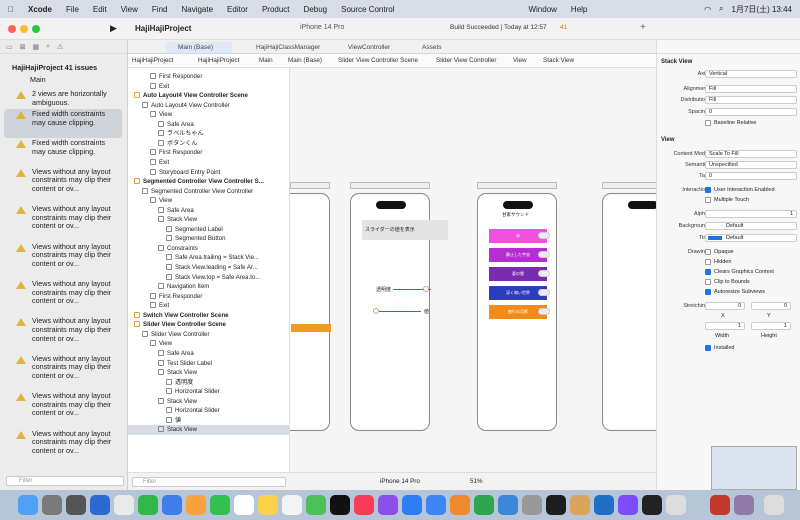 Image resolution: width=800 pixels, height=520 pixels. Describe the element at coordinates (244, 505) in the screenshot. I see `calendar-icon` at that location.